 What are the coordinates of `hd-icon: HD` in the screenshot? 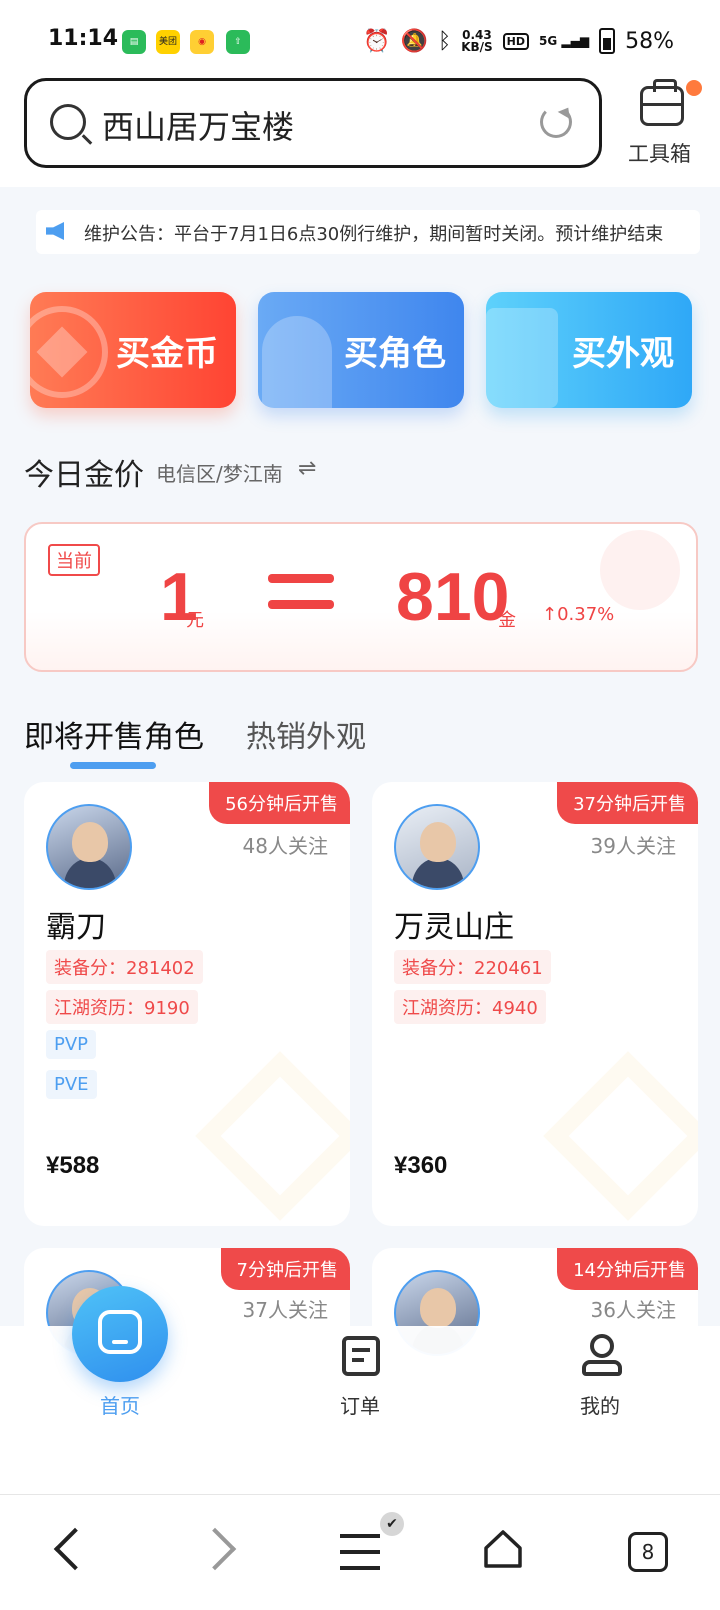 It's located at (516, 41).